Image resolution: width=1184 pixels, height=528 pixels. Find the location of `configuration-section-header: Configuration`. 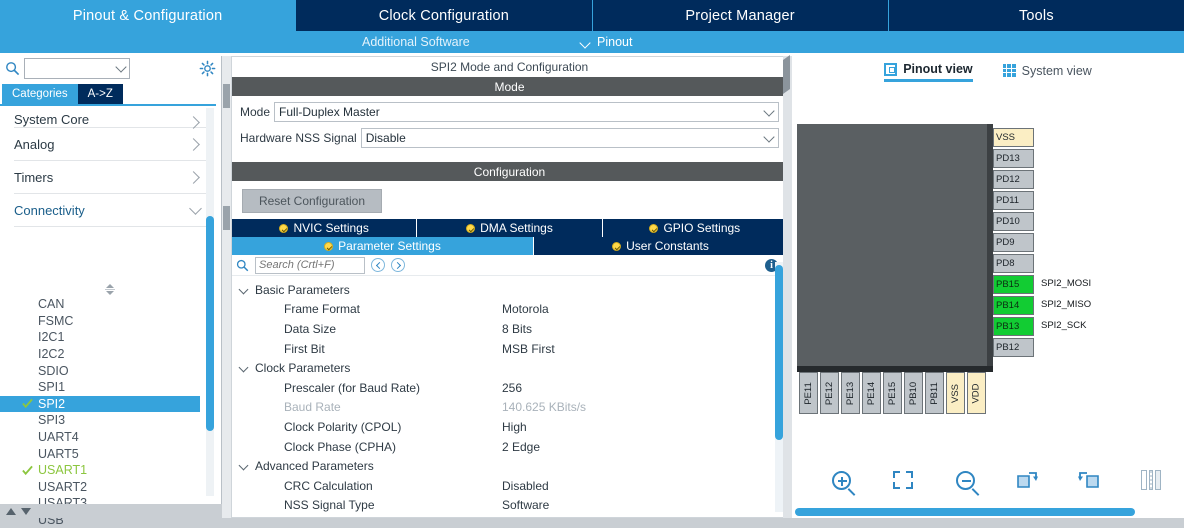

configuration-section-header: Configuration is located at coordinates (509, 171).